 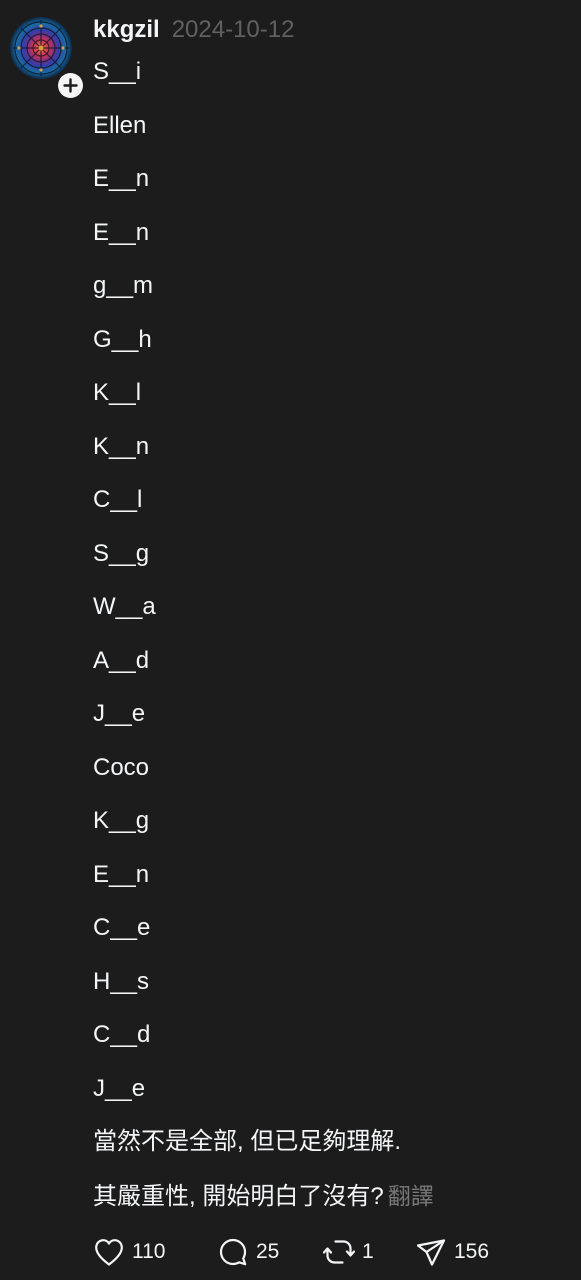 I want to click on post-line: S__g, so click(x=121, y=553).